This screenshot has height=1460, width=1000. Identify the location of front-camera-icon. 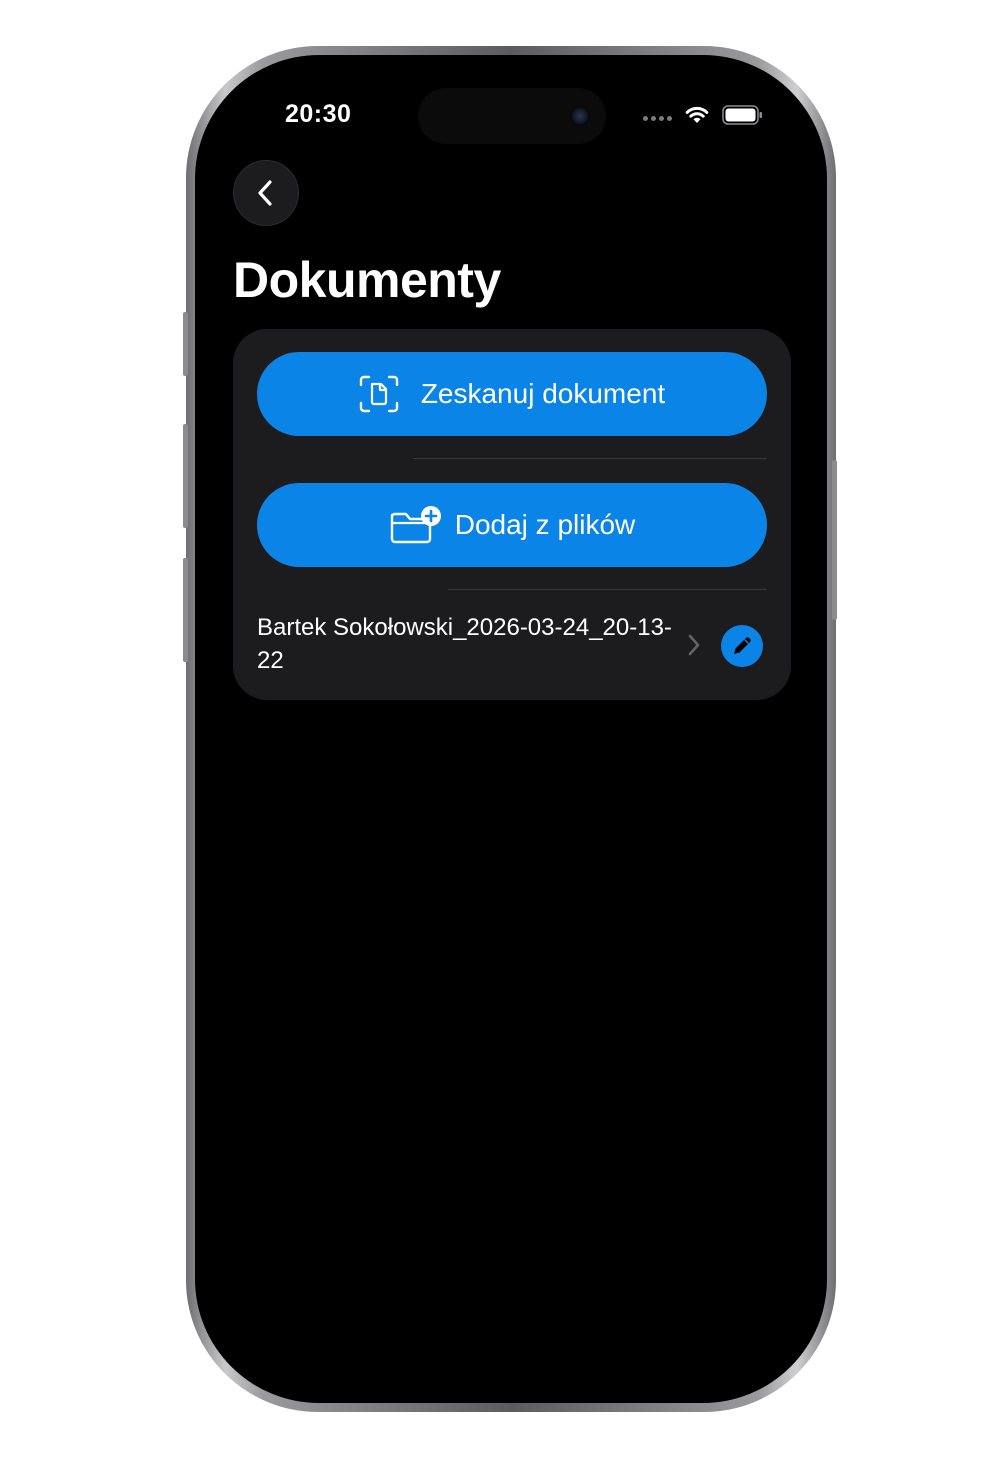
(580, 116).